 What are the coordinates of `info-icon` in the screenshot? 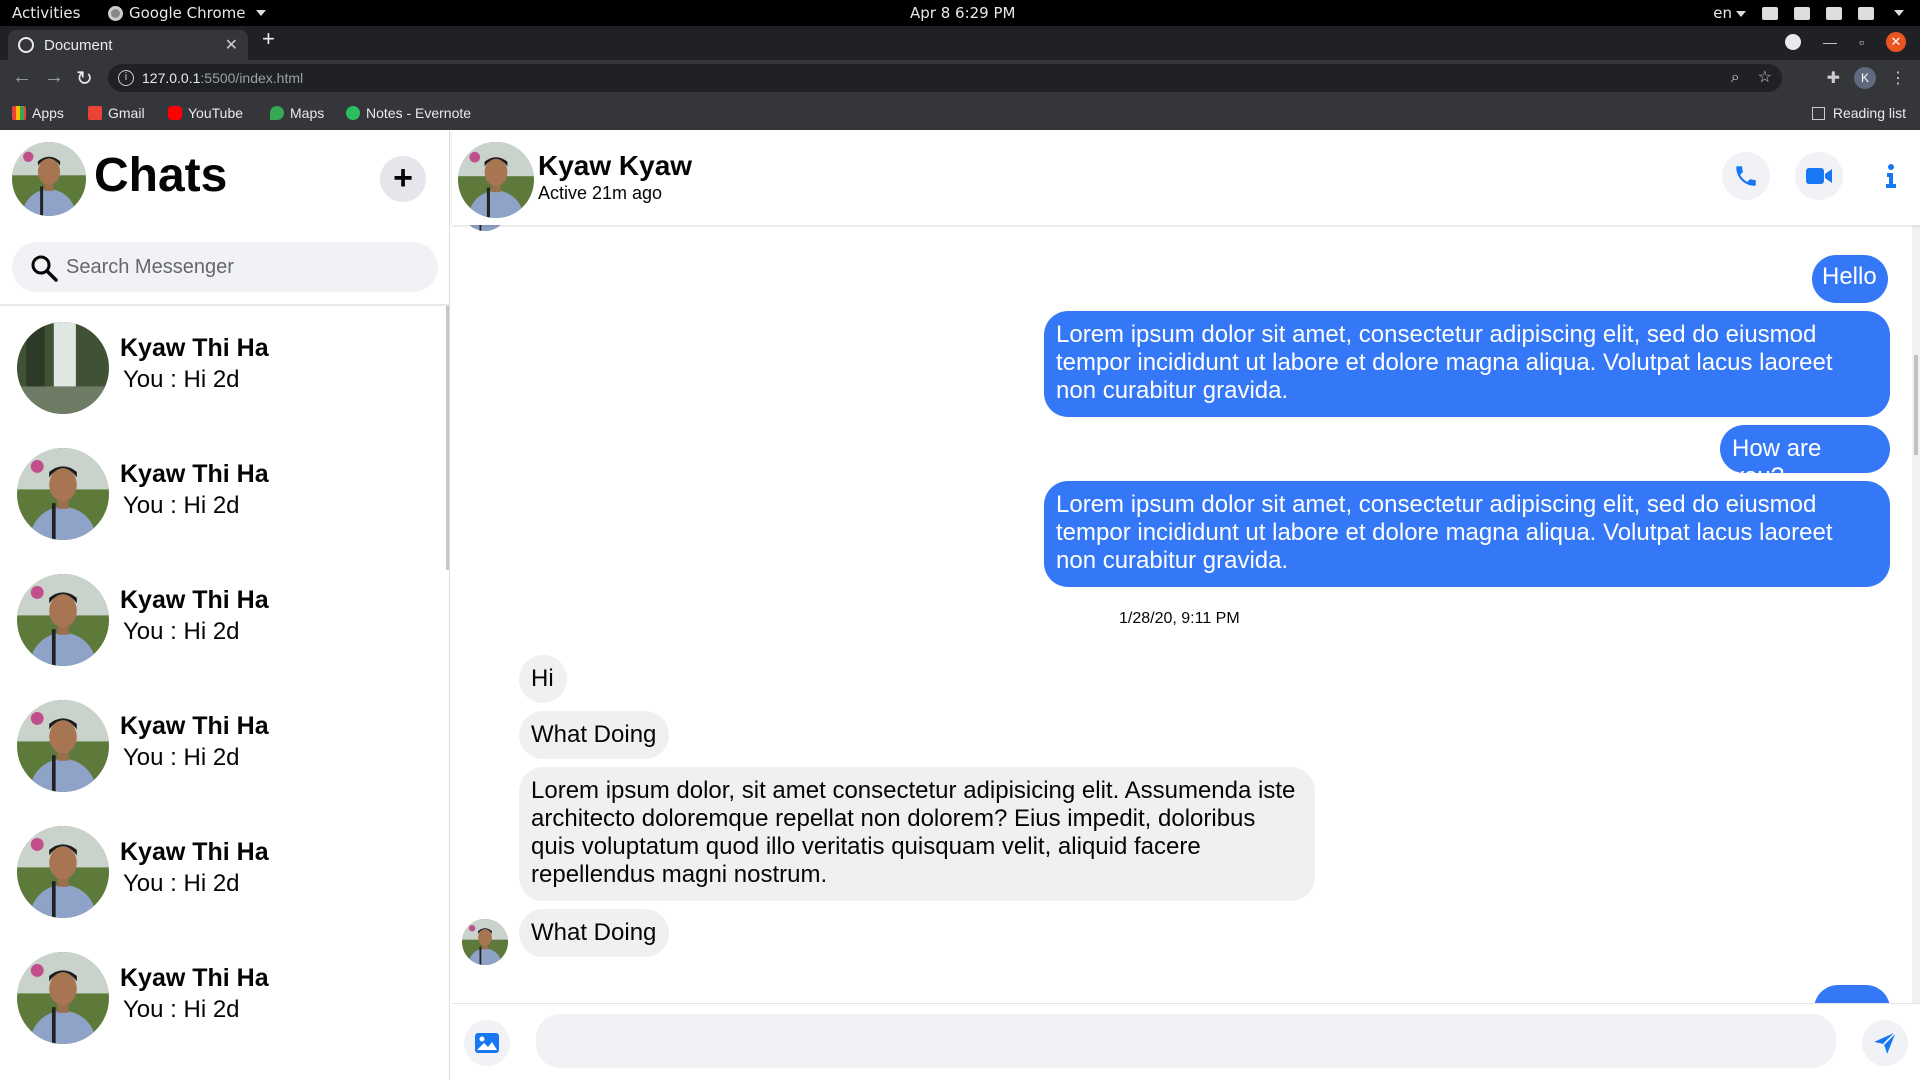 It's located at (1891, 176).